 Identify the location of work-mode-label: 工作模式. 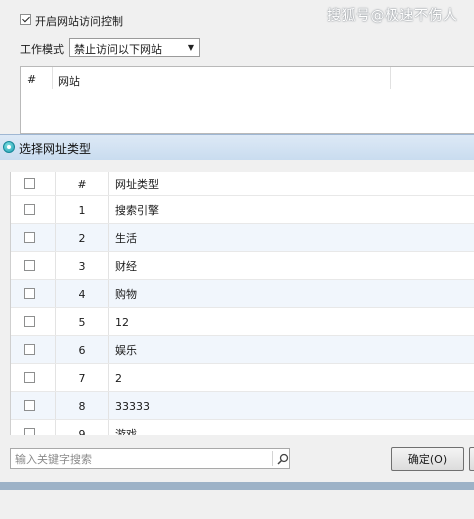
(42, 49).